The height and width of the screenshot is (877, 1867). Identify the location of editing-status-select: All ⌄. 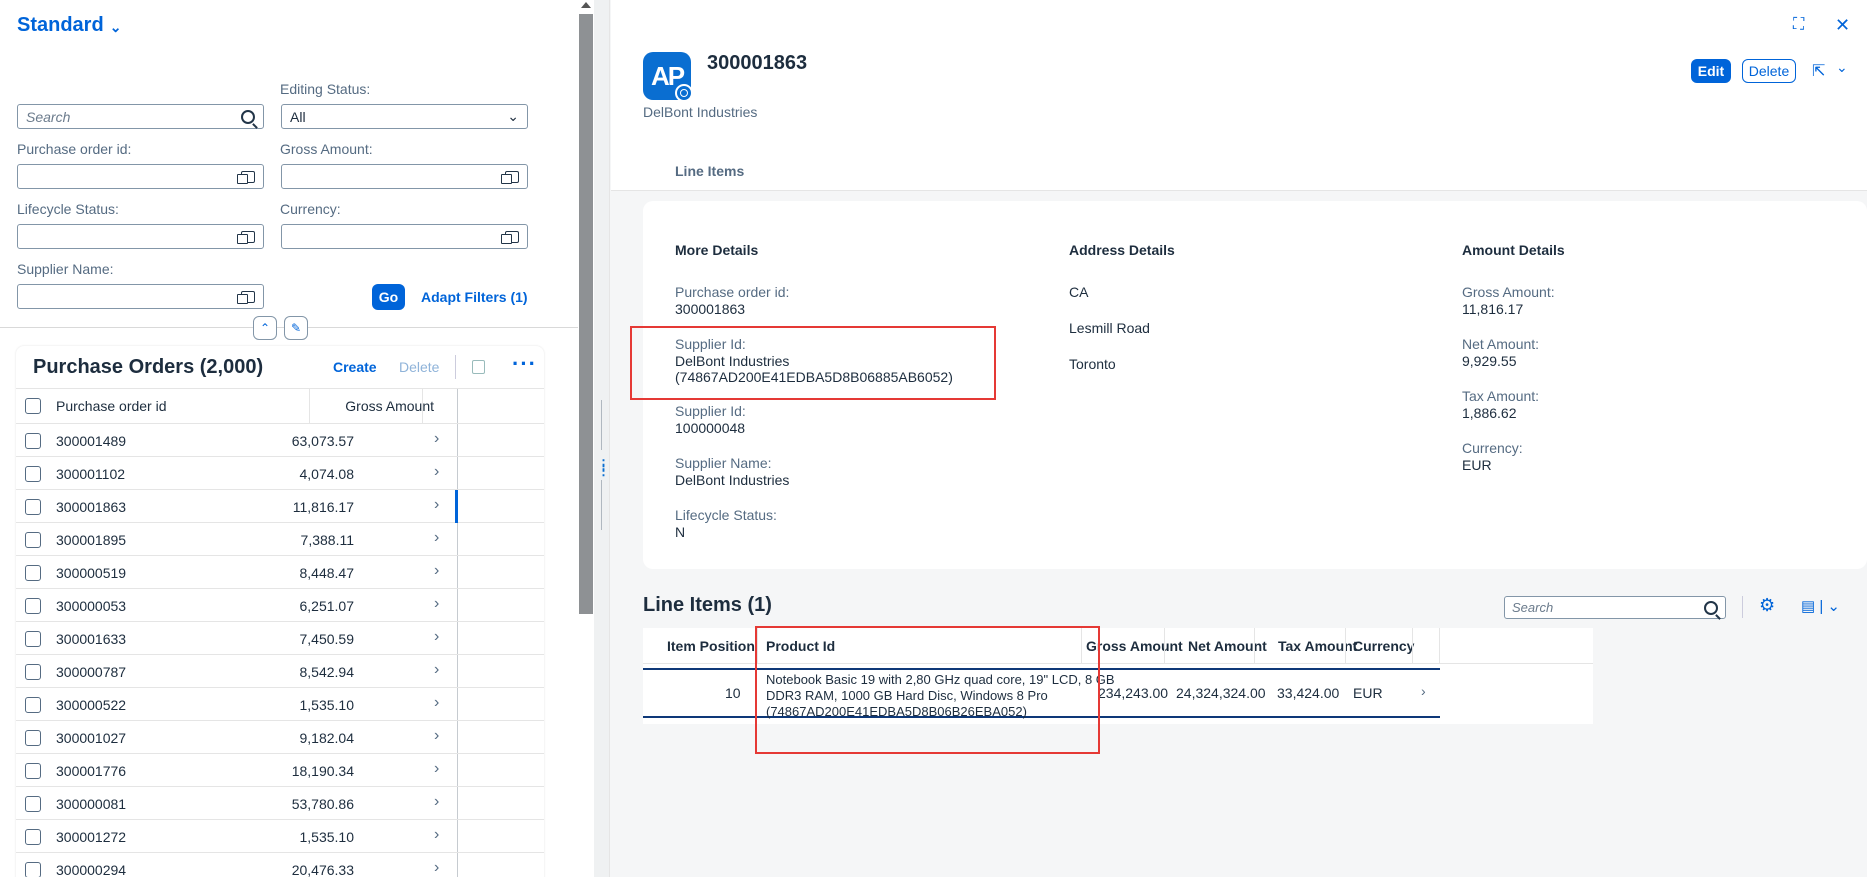
(404, 116).